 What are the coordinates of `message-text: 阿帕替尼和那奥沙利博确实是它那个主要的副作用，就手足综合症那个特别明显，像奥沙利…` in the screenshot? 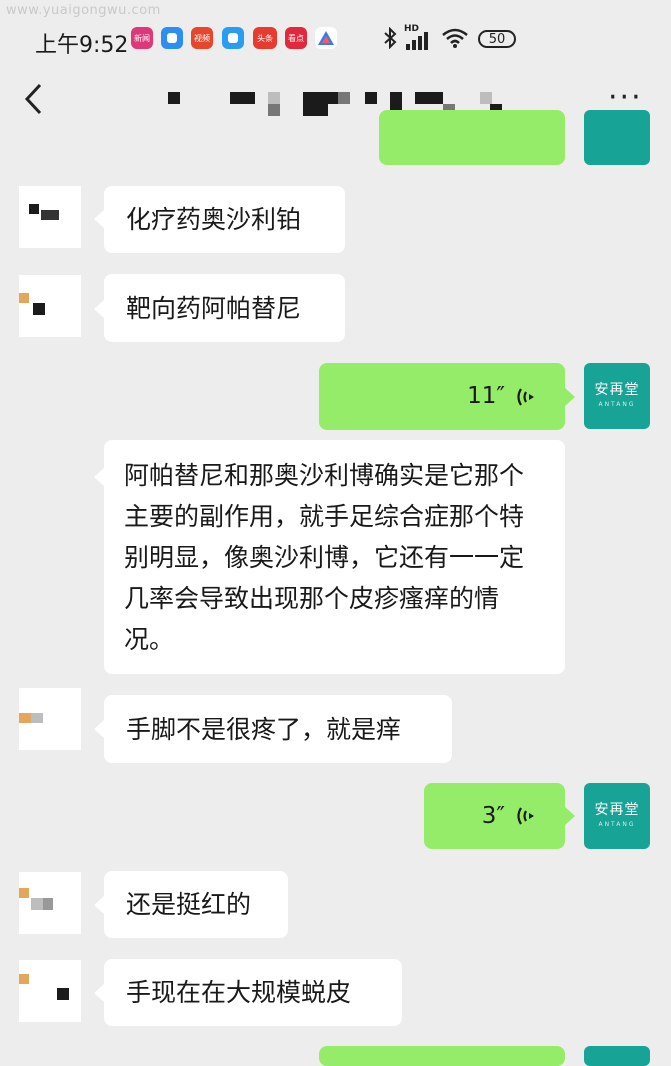 It's located at (324, 557).